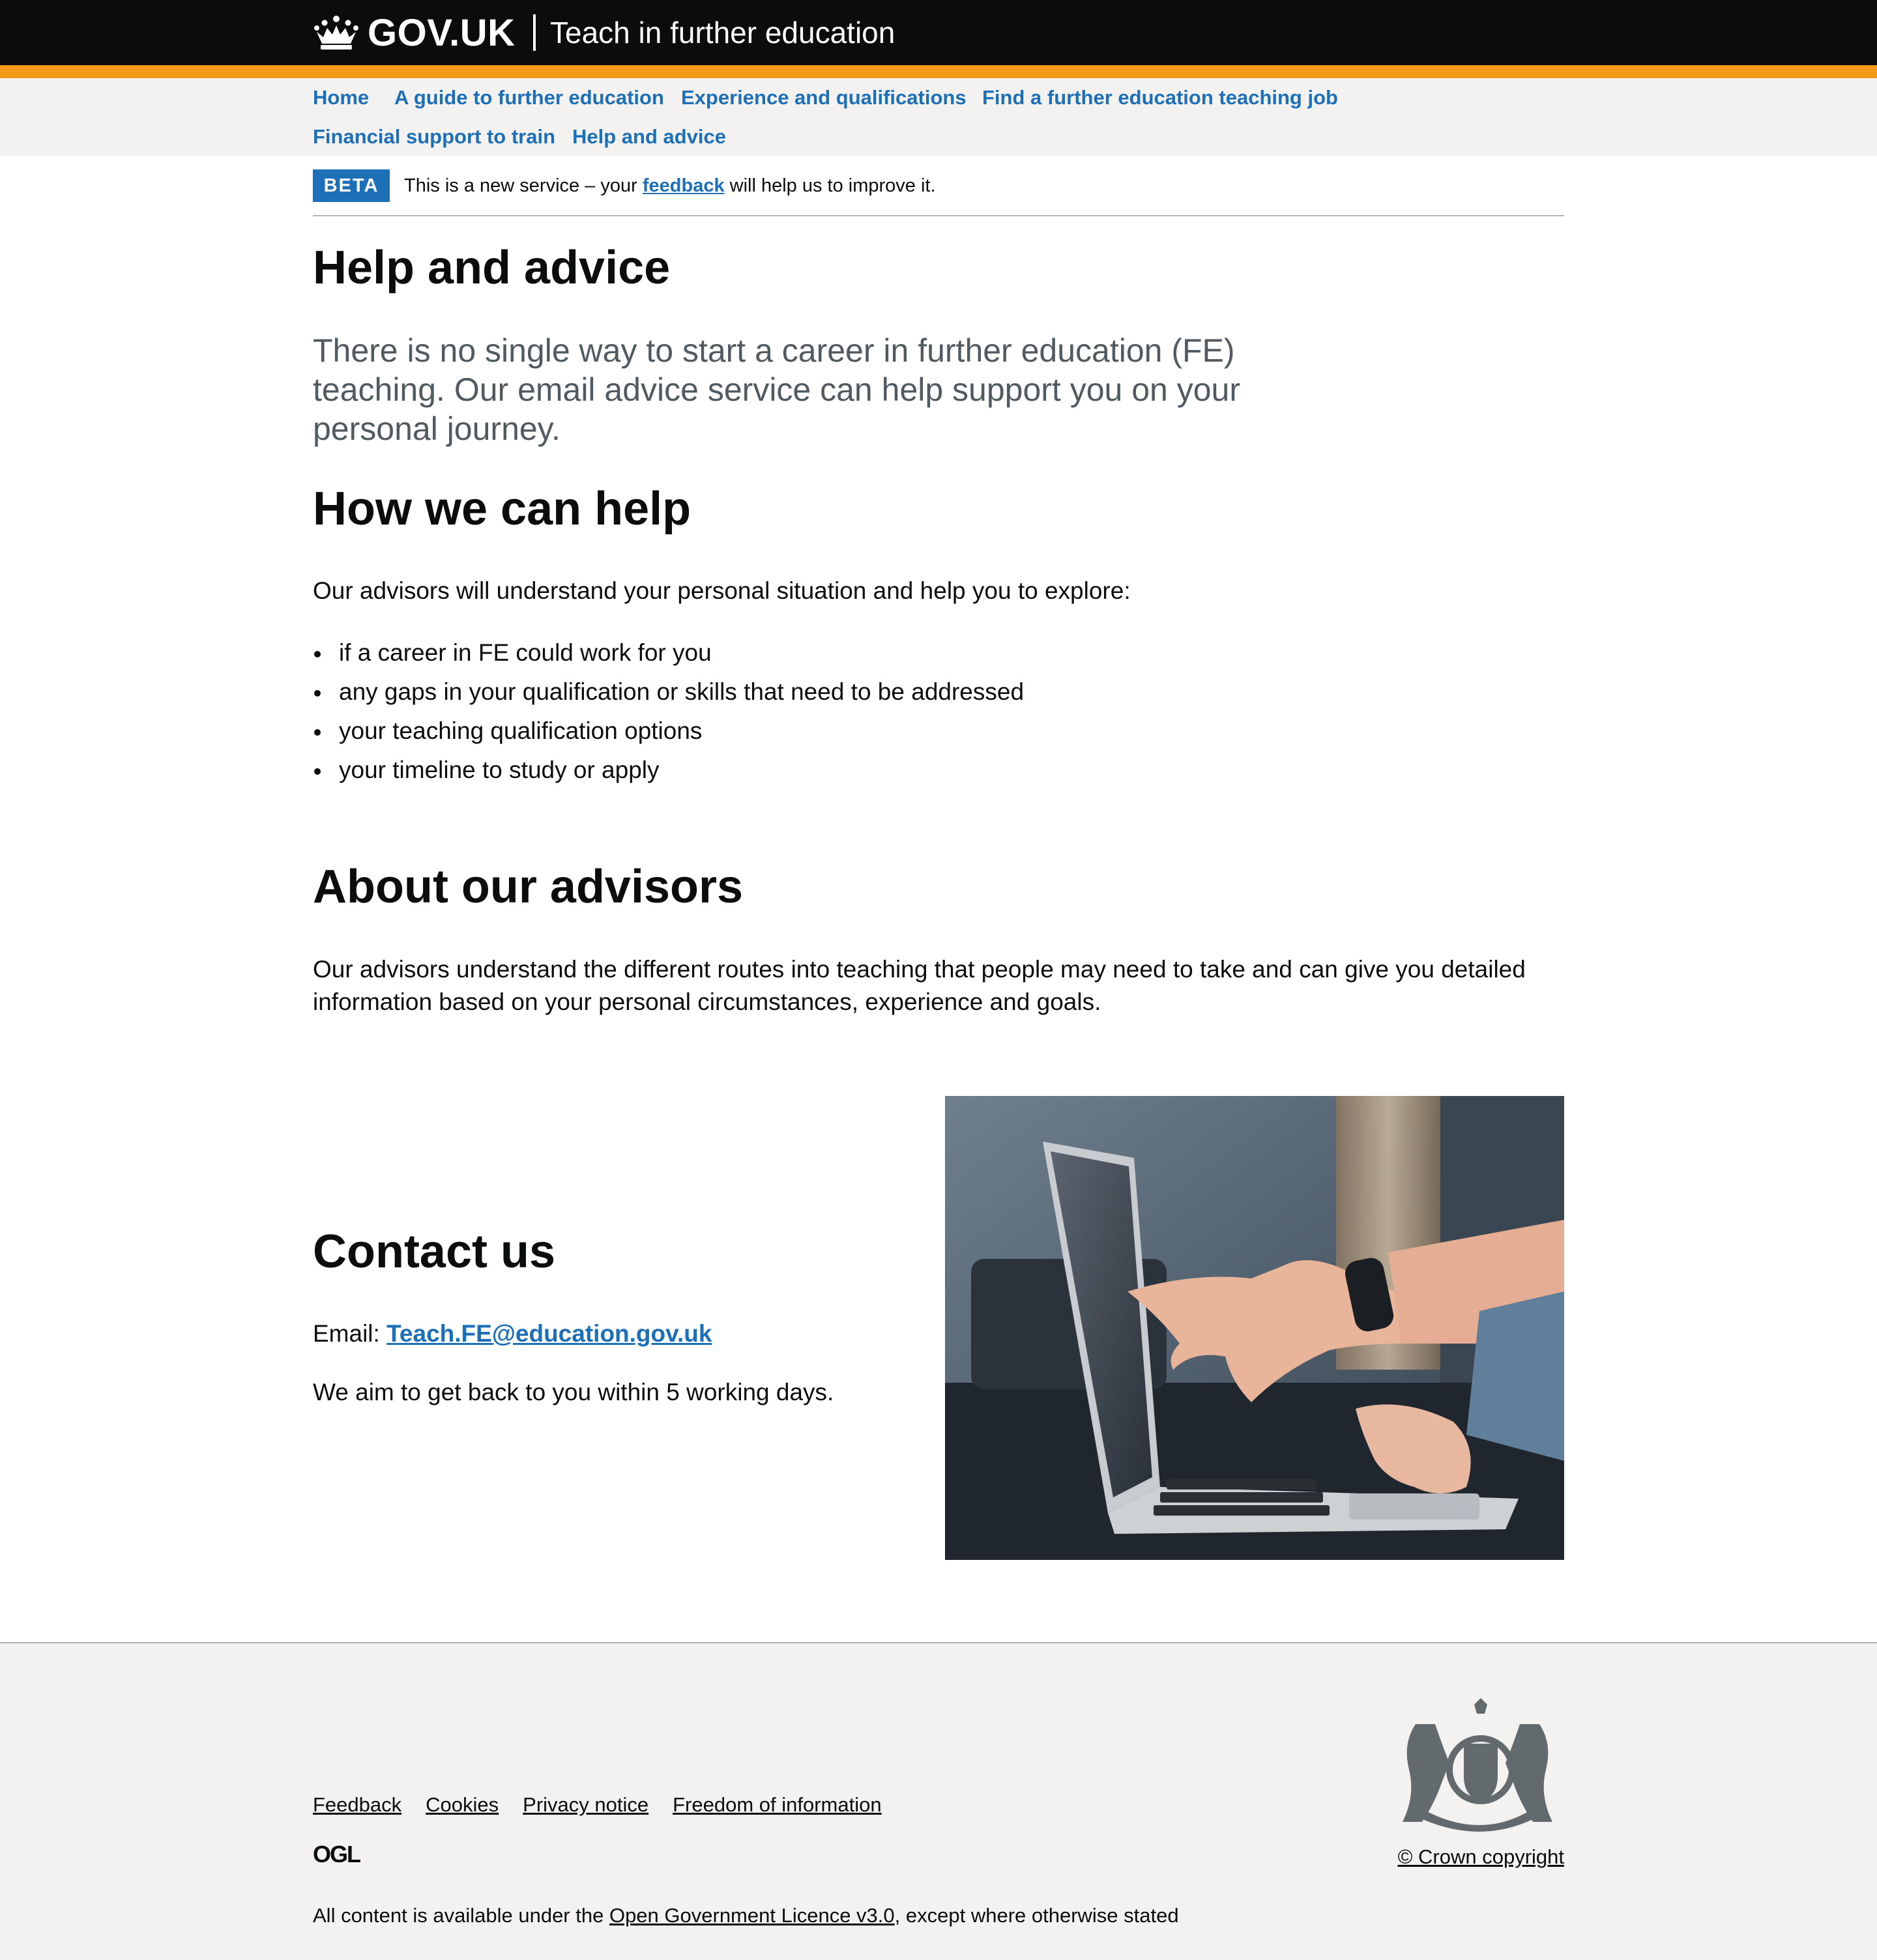  What do you see at coordinates (461, 1915) in the screenshot?
I see `licence-text-before: All content is available under the` at bounding box center [461, 1915].